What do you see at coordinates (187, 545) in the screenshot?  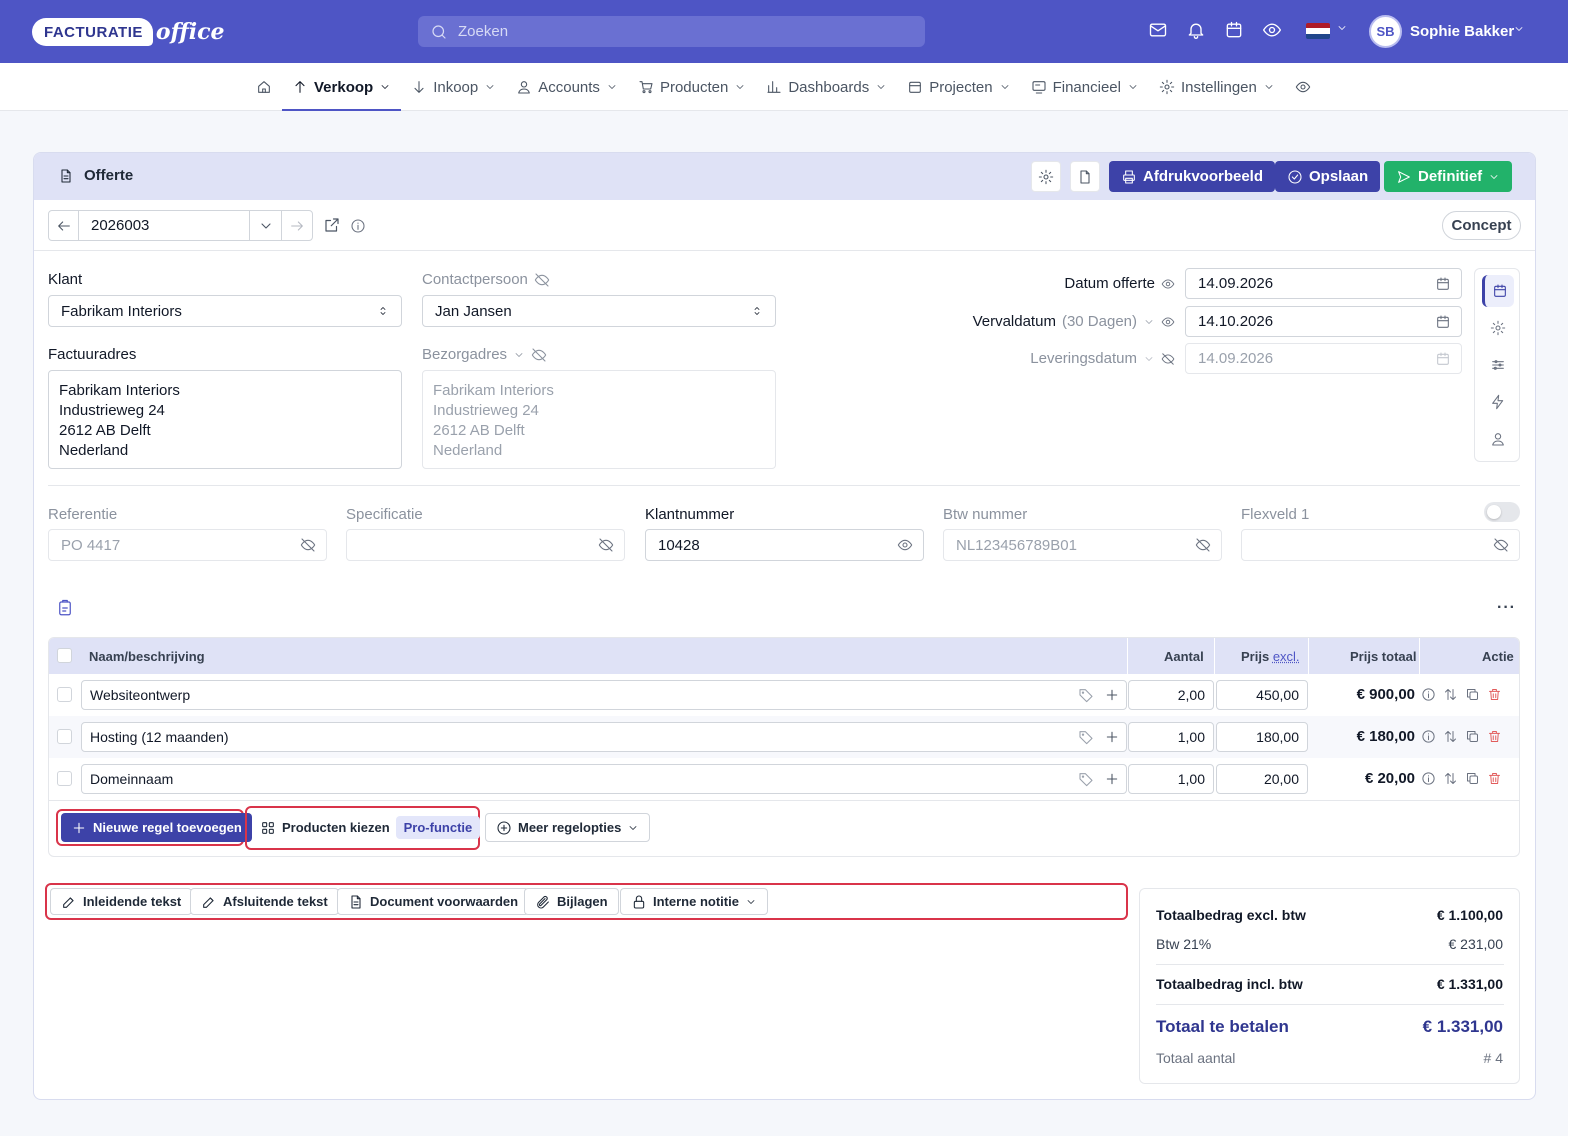 I see `referentie-input: PO 4417` at bounding box center [187, 545].